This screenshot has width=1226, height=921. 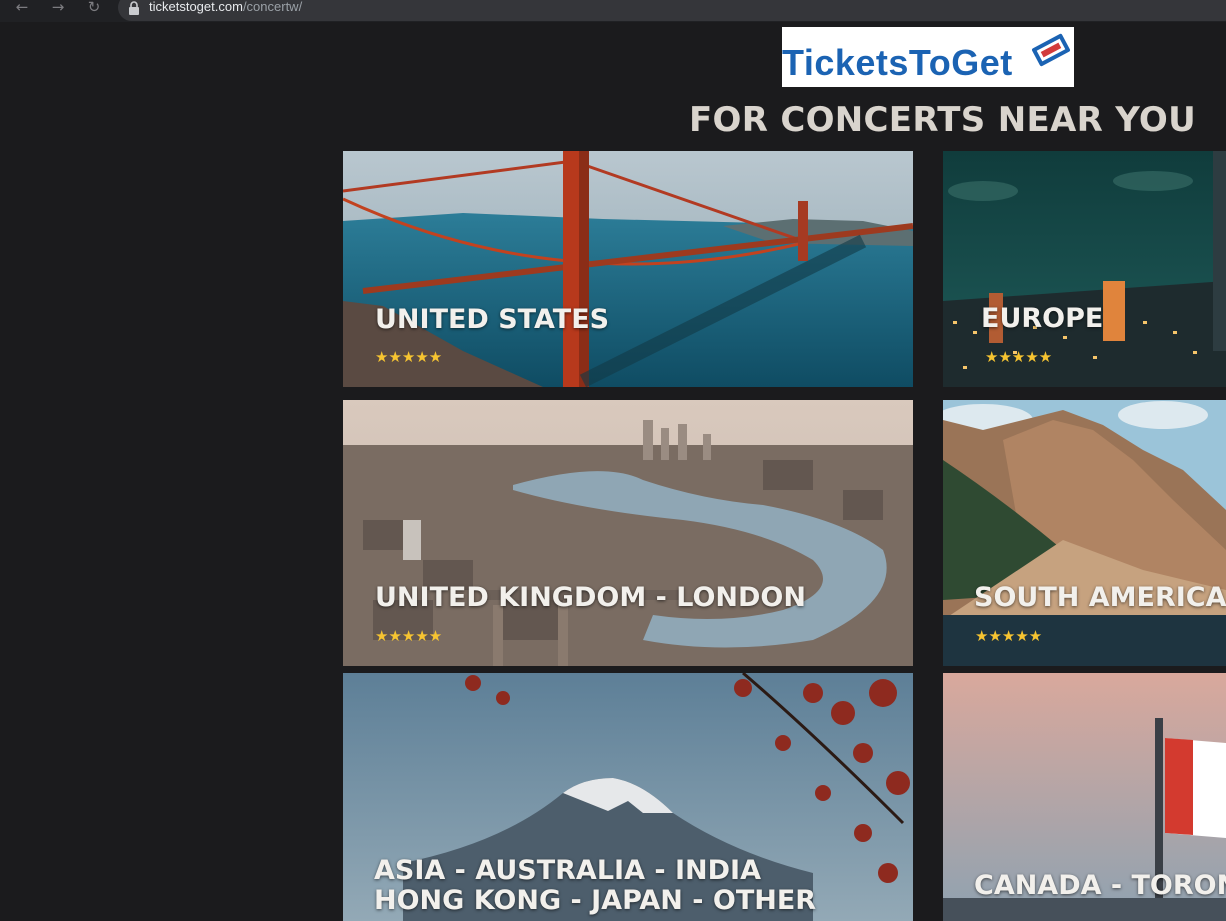 I want to click on card-title: UNITED KINGDOM - LONDON, so click(x=590, y=597).